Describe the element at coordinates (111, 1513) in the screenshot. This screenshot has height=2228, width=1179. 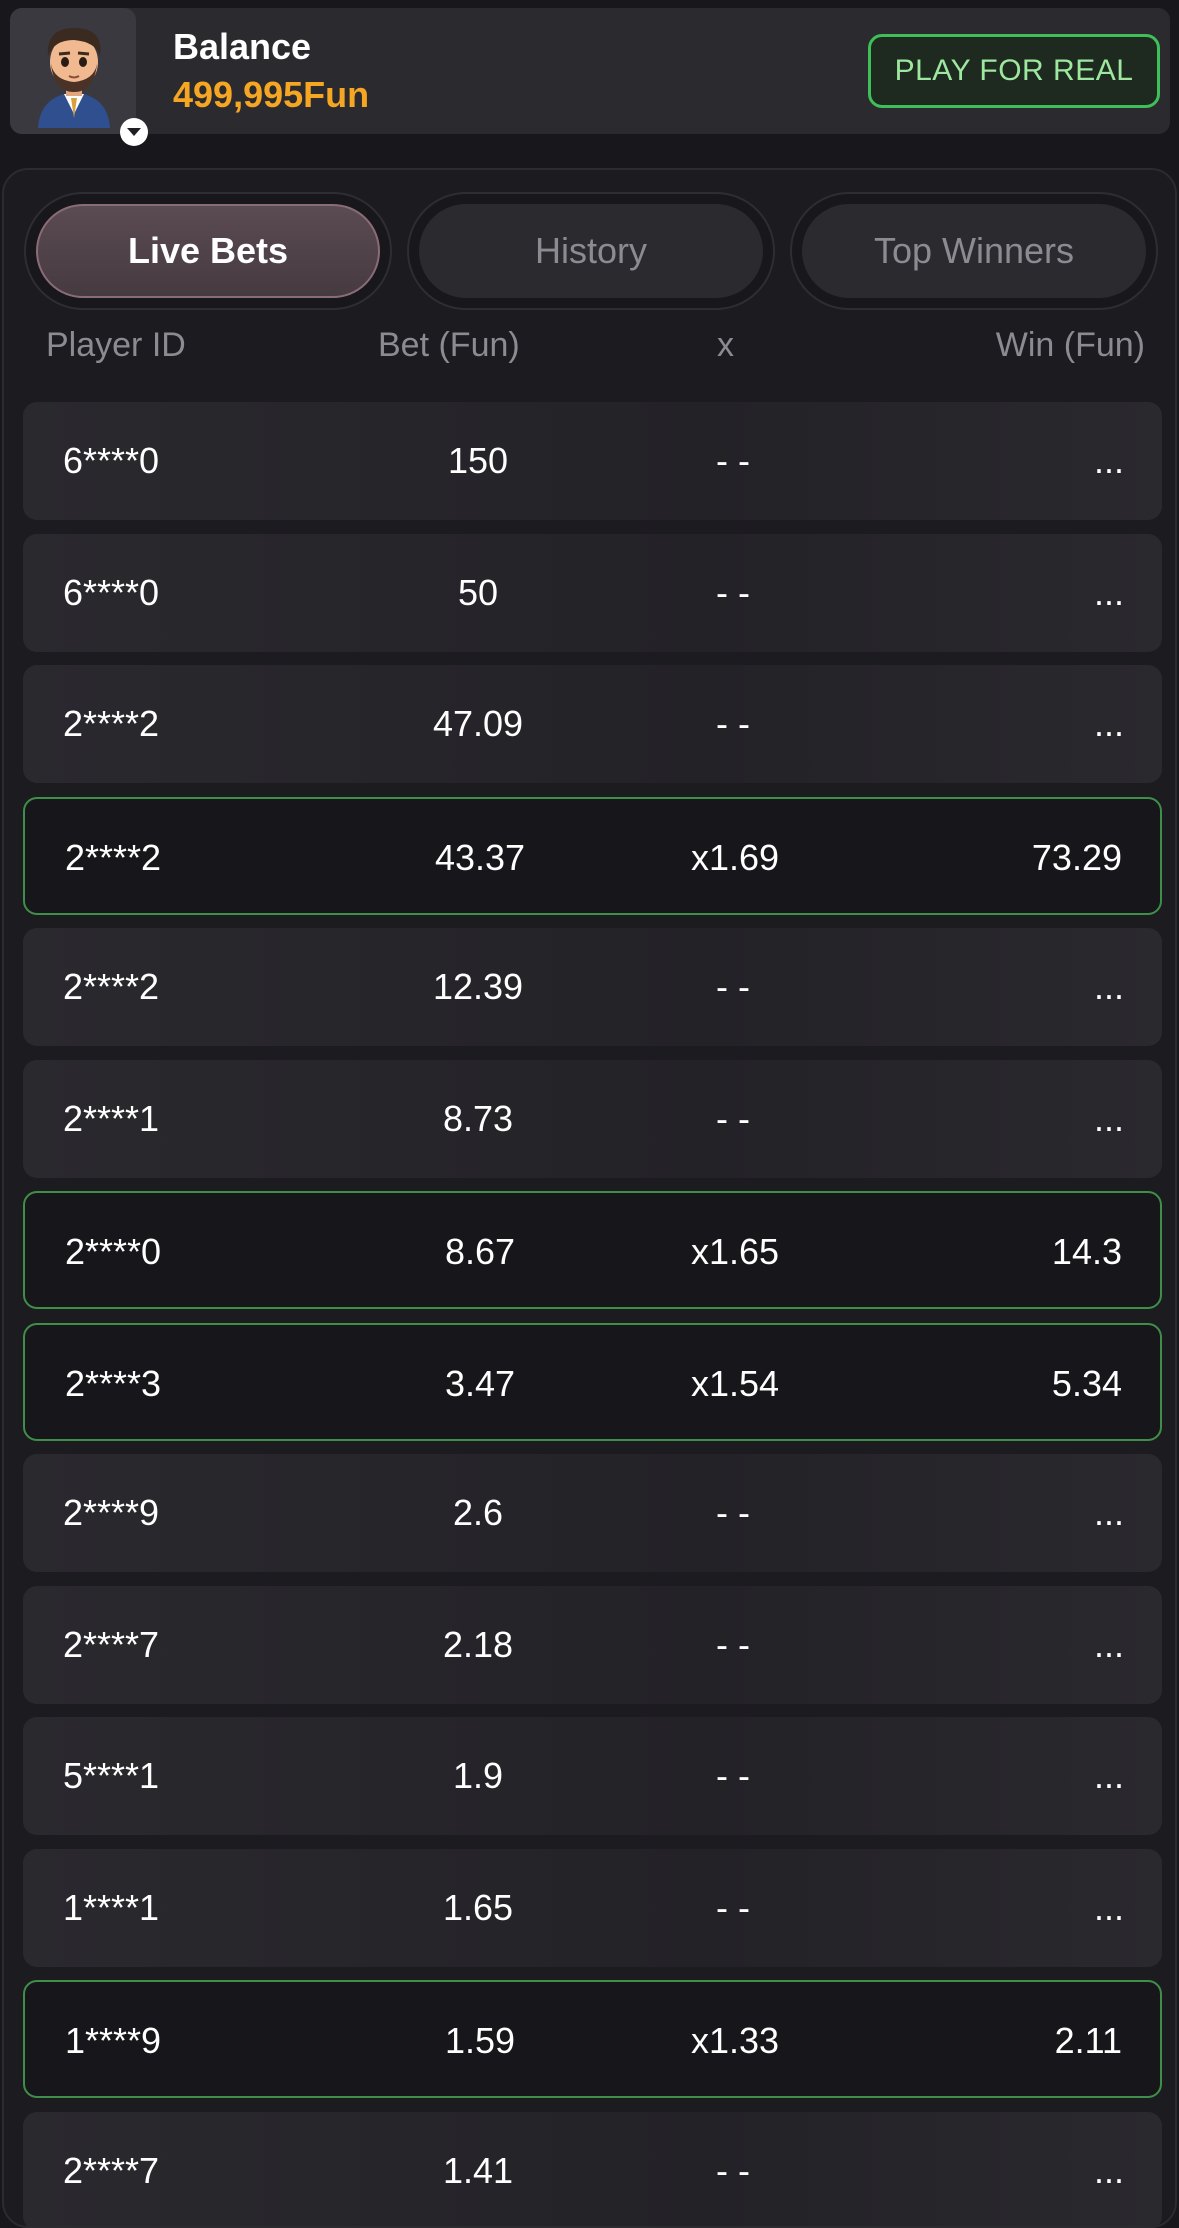
I see `player-id-cell: 2****9` at that location.